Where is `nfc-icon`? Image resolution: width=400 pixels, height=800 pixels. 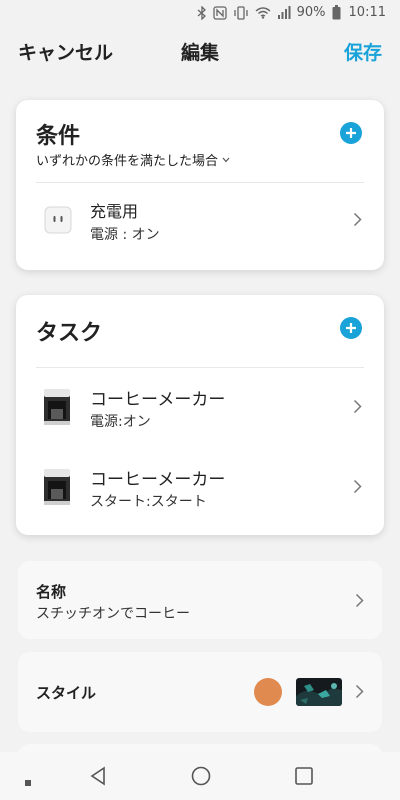 nfc-icon is located at coordinates (219, 12).